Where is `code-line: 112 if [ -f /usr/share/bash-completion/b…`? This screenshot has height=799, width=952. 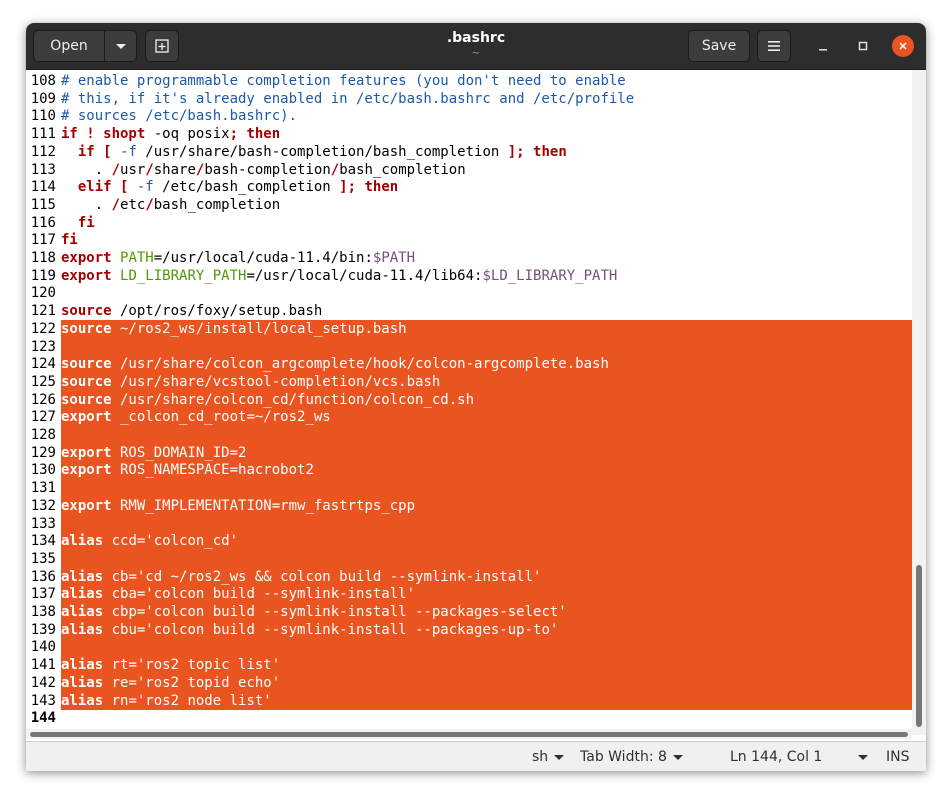
code-line: 112 if [ -f /usr/share/bash-completion/b… is located at coordinates (476, 152).